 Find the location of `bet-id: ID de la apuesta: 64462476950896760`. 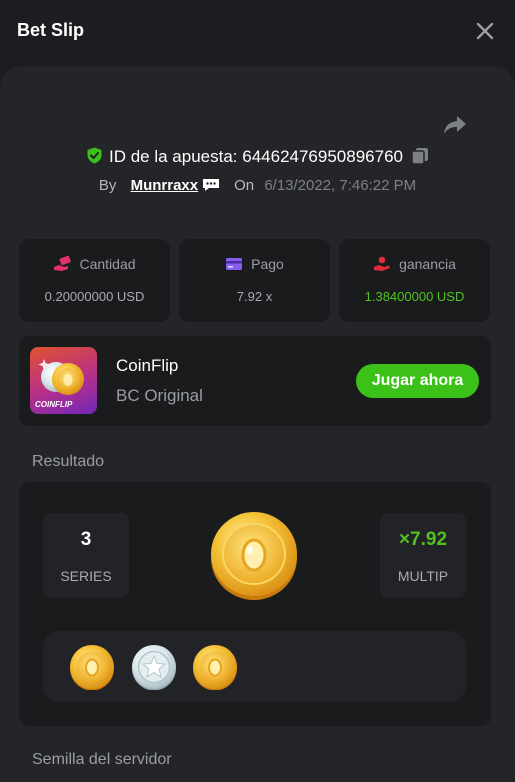

bet-id: ID de la apuesta: 64462476950896760 is located at coordinates (256, 156).